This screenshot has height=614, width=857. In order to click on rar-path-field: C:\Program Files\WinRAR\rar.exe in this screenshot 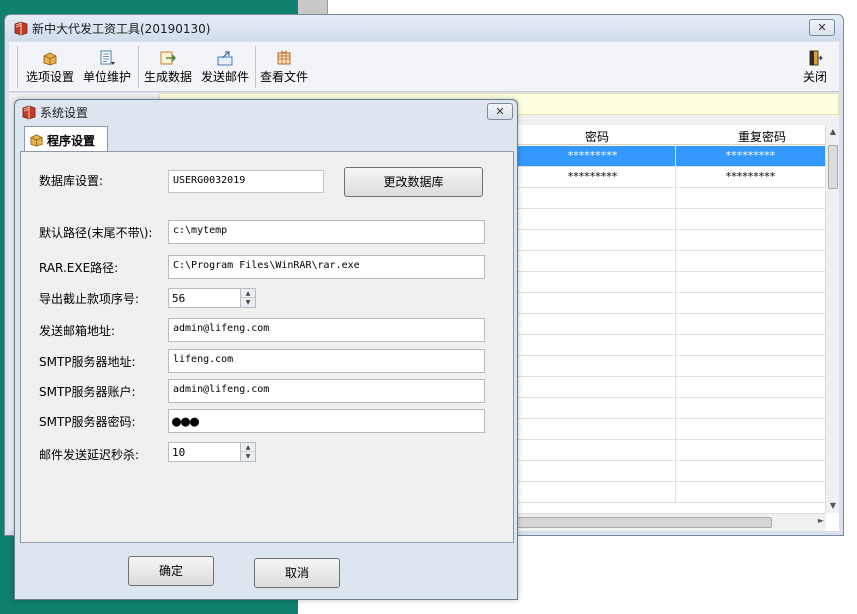, I will do `click(326, 267)`.